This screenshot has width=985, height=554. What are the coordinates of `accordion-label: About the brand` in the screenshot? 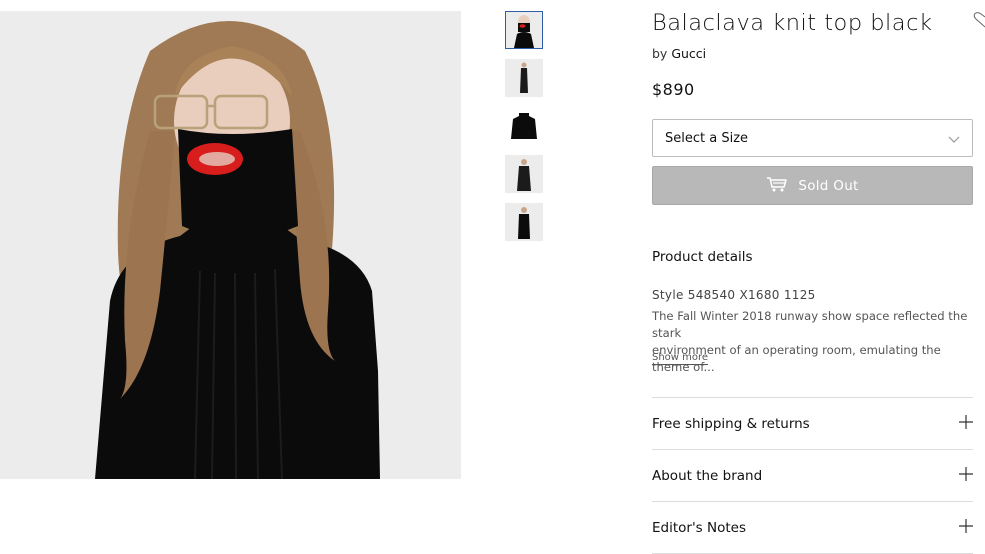 It's located at (707, 475).